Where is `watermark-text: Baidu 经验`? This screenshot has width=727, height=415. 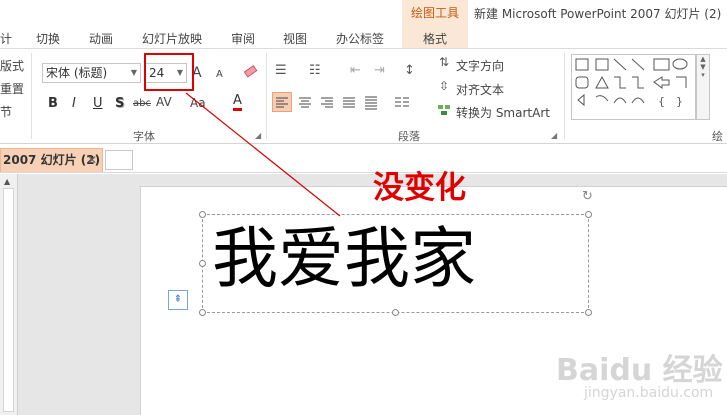
watermark-text: Baidu 经验 is located at coordinates (639, 370).